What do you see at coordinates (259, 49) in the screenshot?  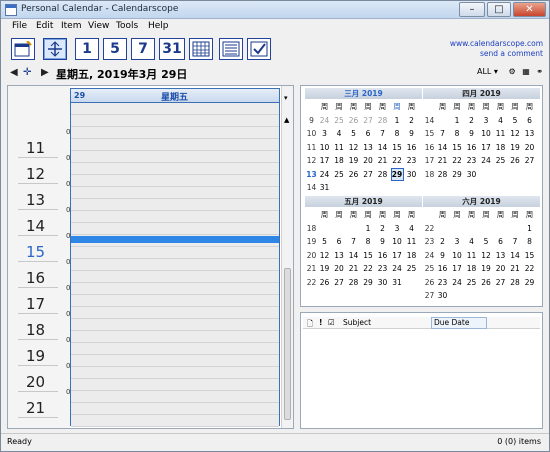 I see `tasks-view-button` at bounding box center [259, 49].